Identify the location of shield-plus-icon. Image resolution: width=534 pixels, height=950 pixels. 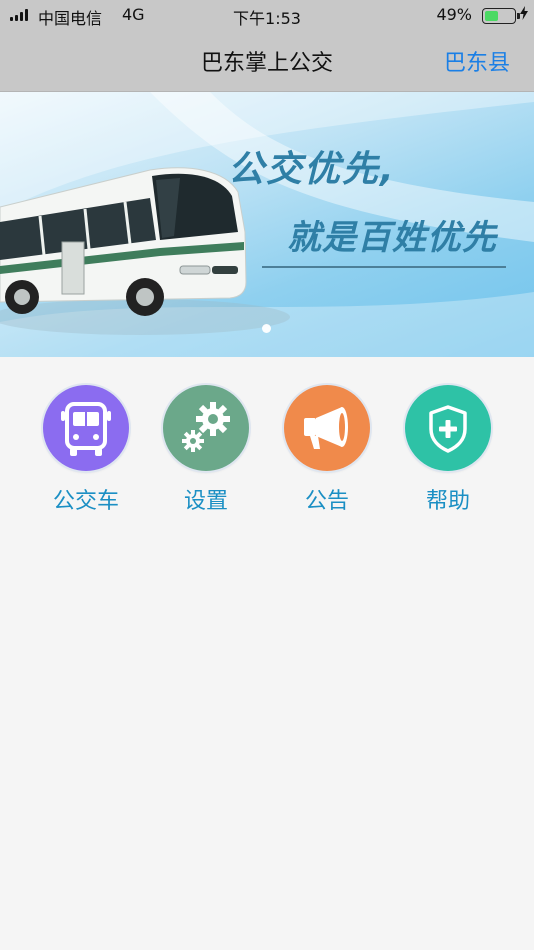
(448, 428).